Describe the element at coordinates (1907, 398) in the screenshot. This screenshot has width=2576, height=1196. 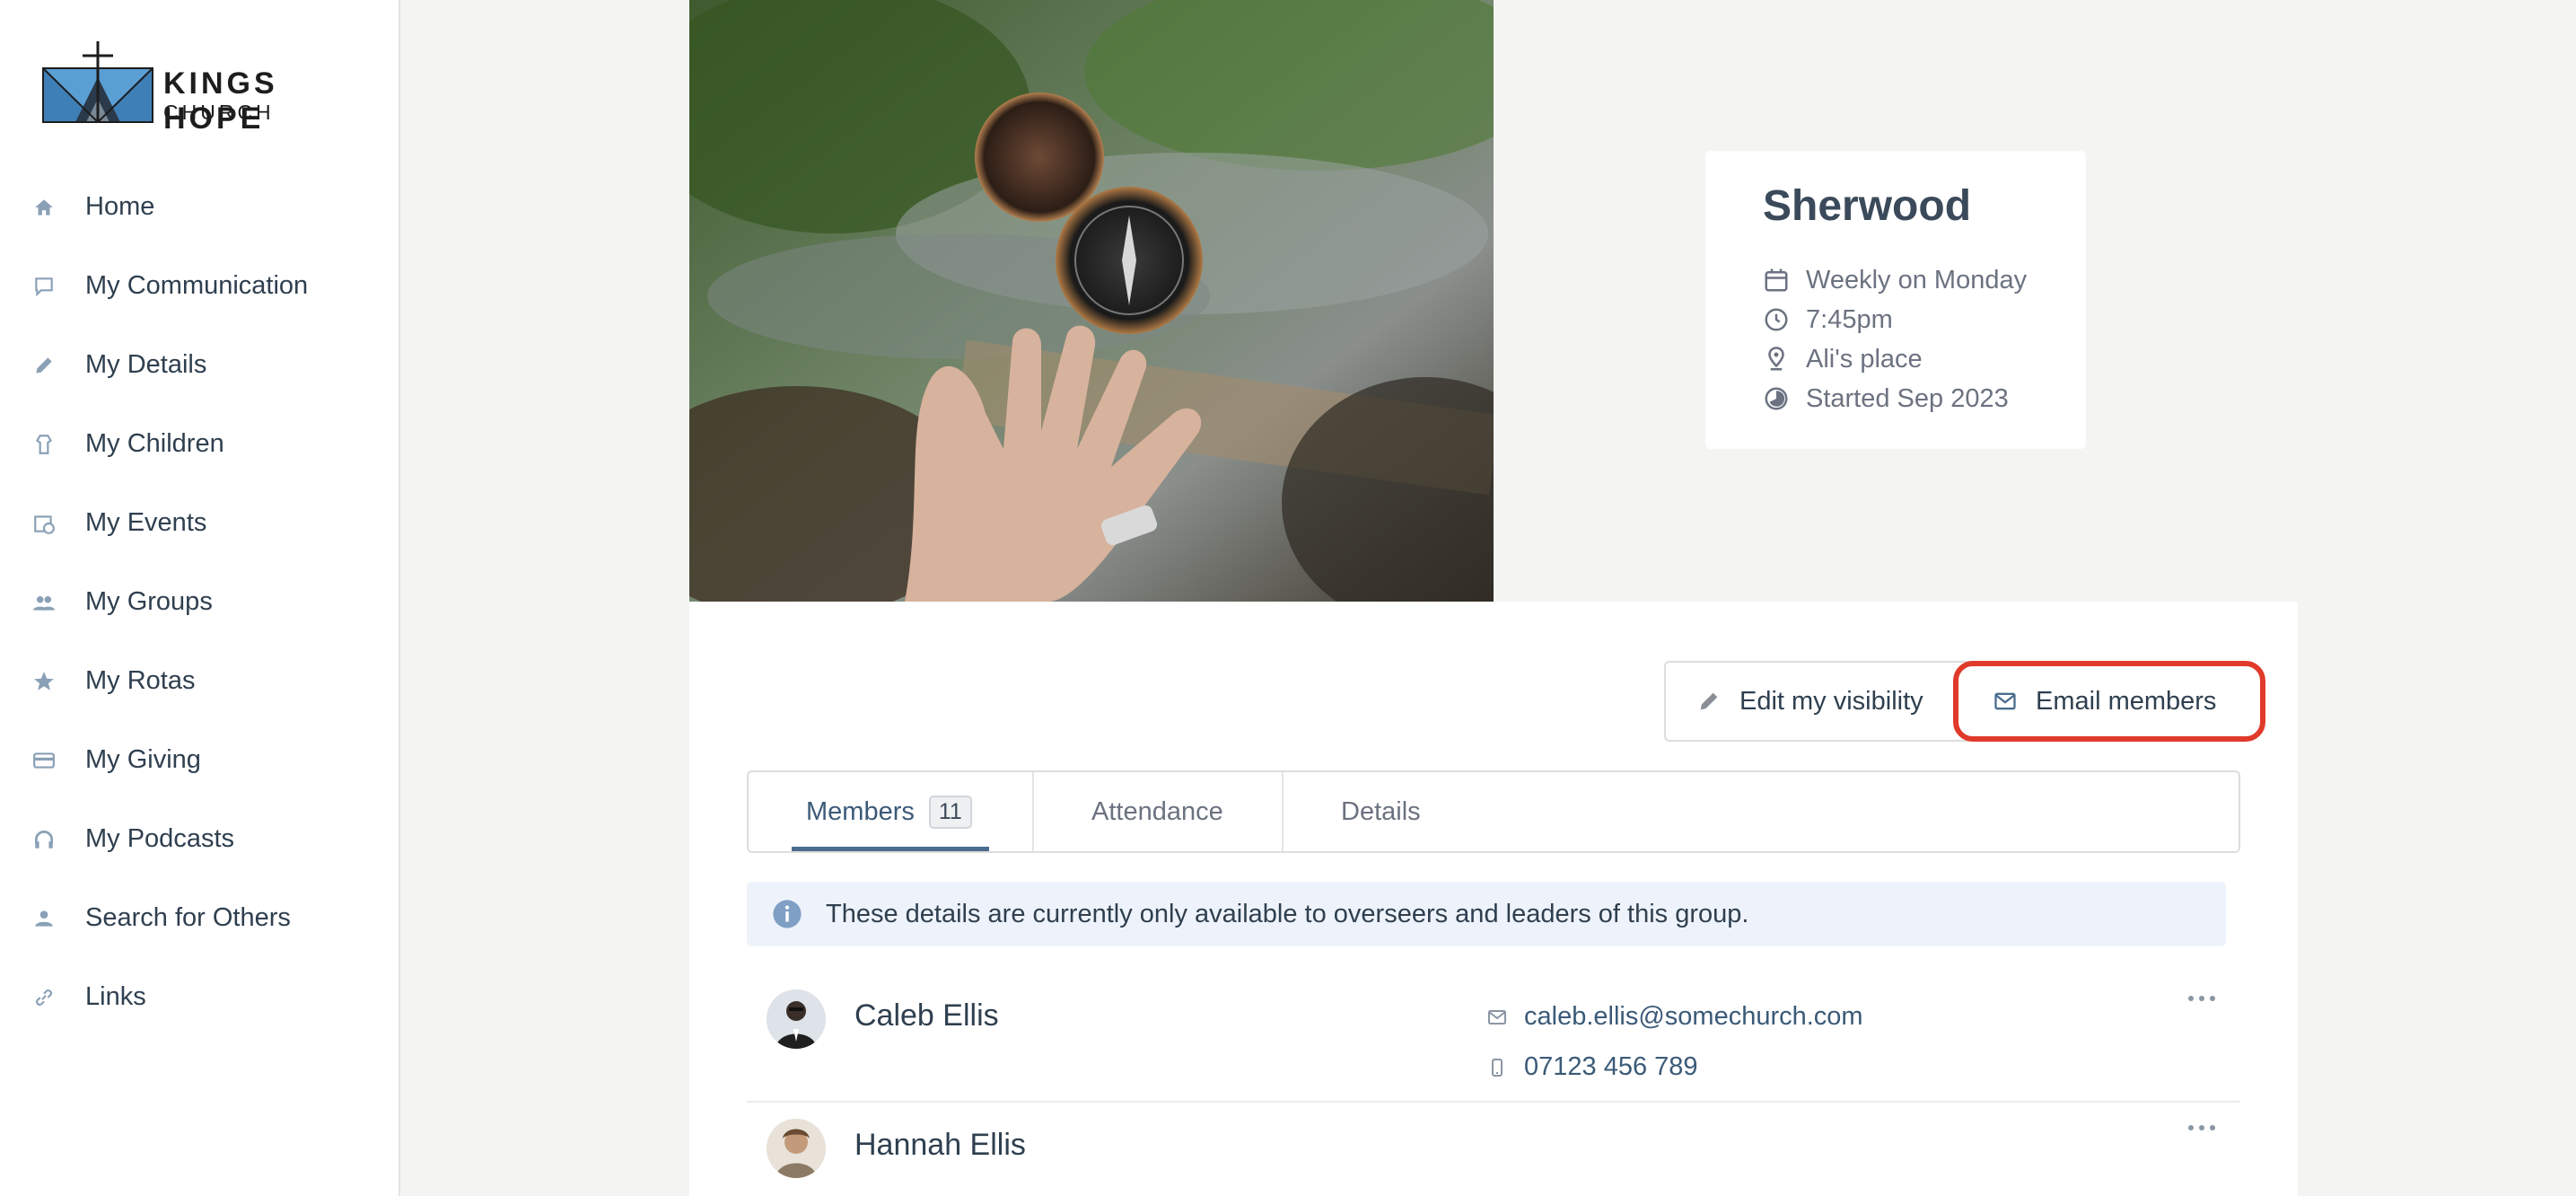
I see `group-started: Started Sep 2023` at that location.